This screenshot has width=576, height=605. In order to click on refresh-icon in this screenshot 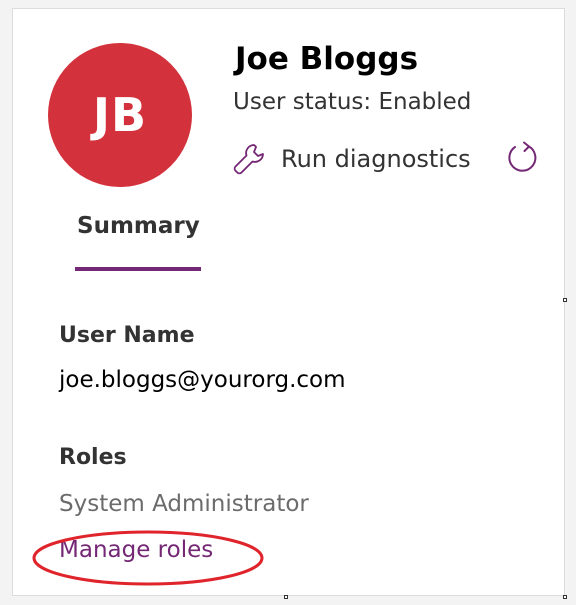, I will do `click(523, 158)`.